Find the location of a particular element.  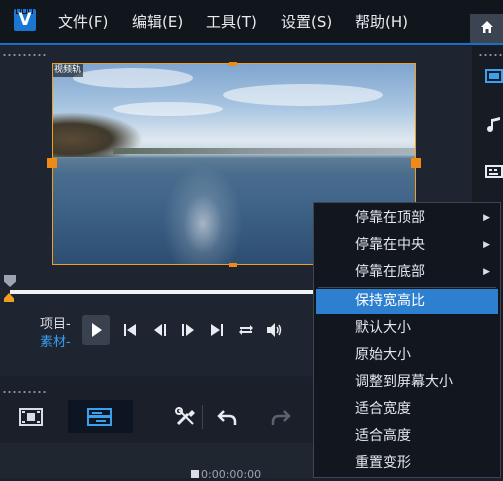

menu-item-label: 停靠在顶部 is located at coordinates (390, 218).